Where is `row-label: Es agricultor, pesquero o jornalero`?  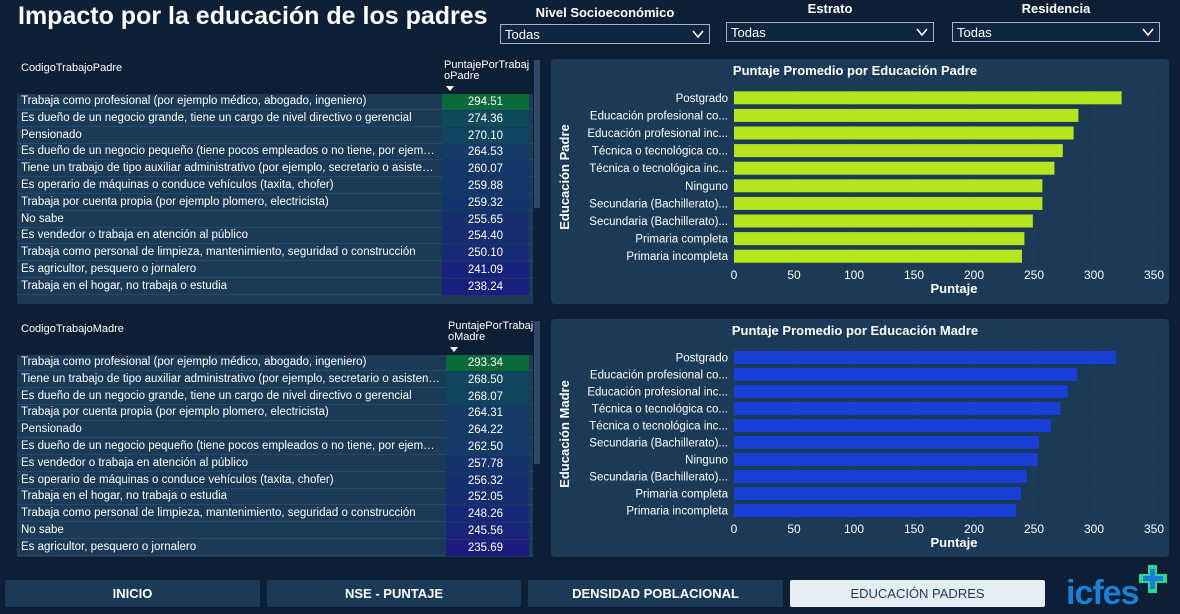
row-label: Es agricultor, pesquero o jornalero is located at coordinates (109, 546).